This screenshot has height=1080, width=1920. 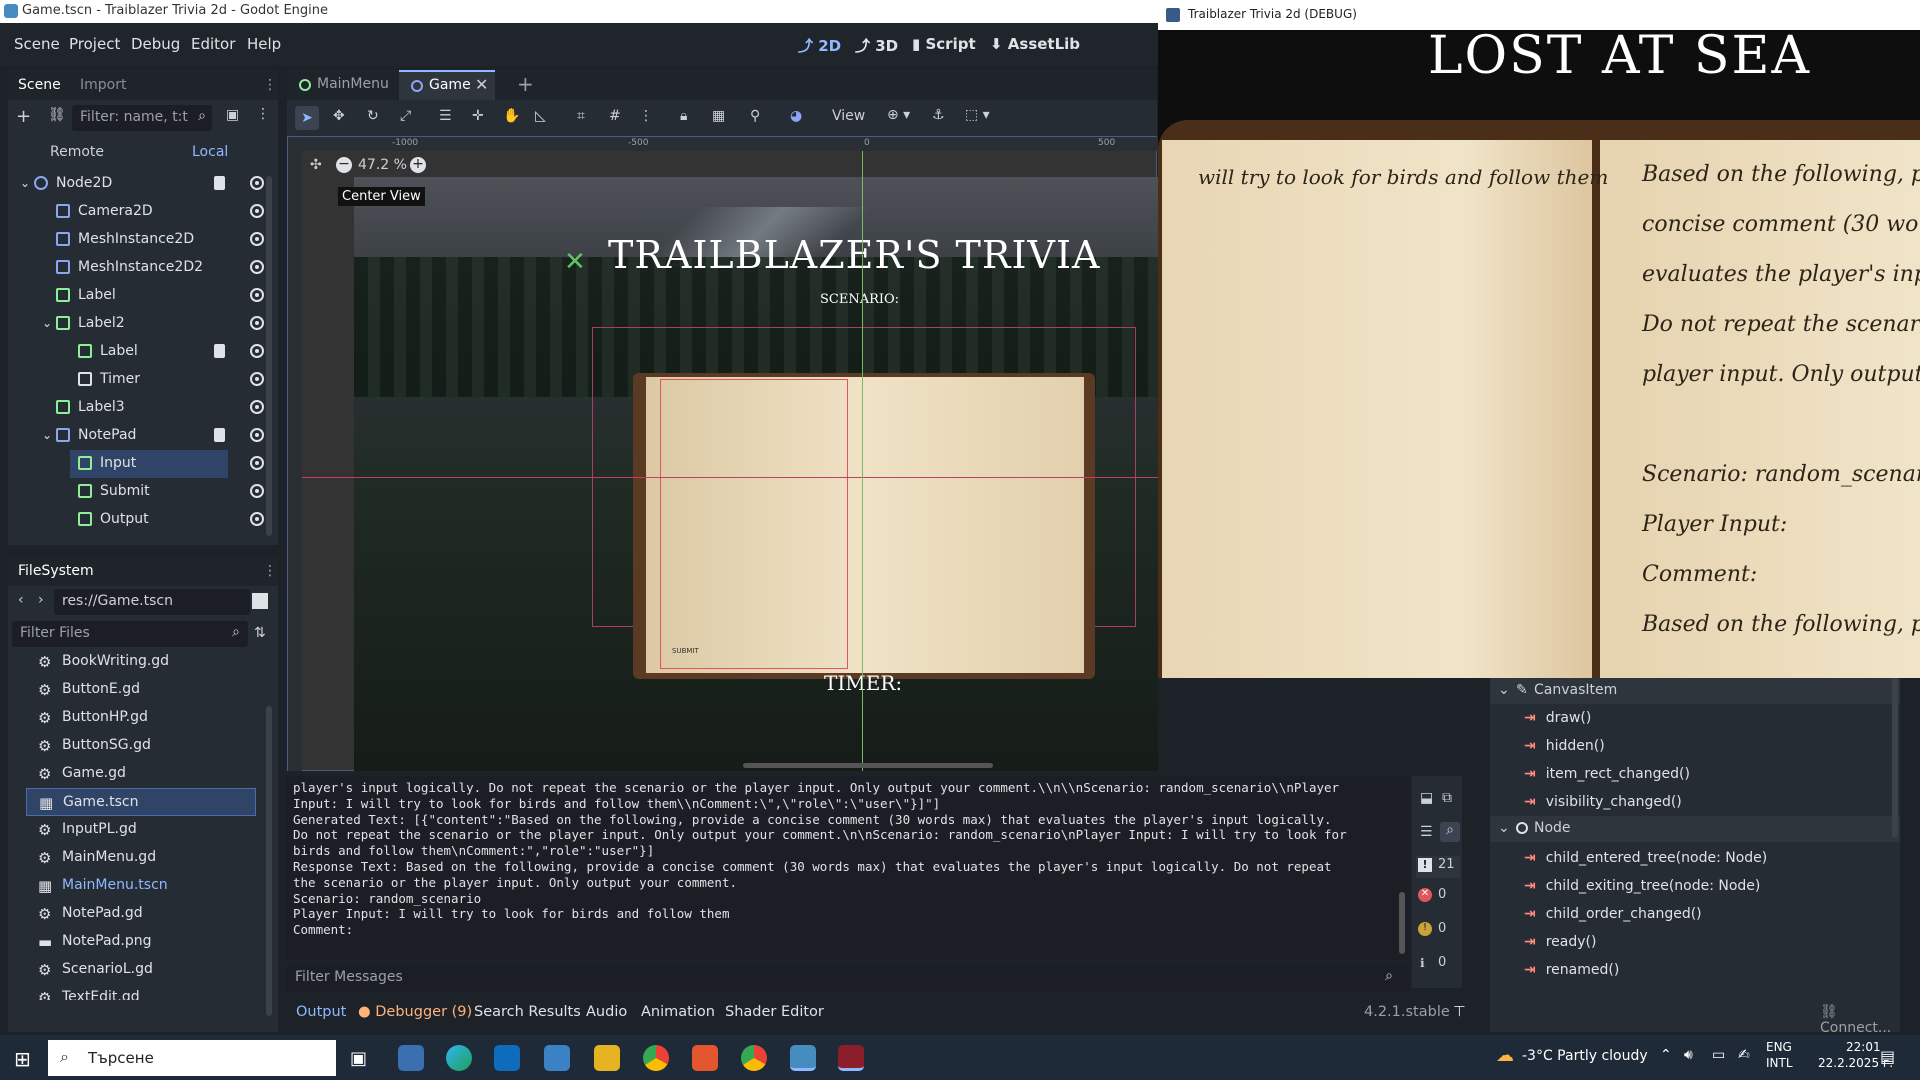 What do you see at coordinates (511, 116) in the screenshot?
I see `pan-tool-icon: ✋` at bounding box center [511, 116].